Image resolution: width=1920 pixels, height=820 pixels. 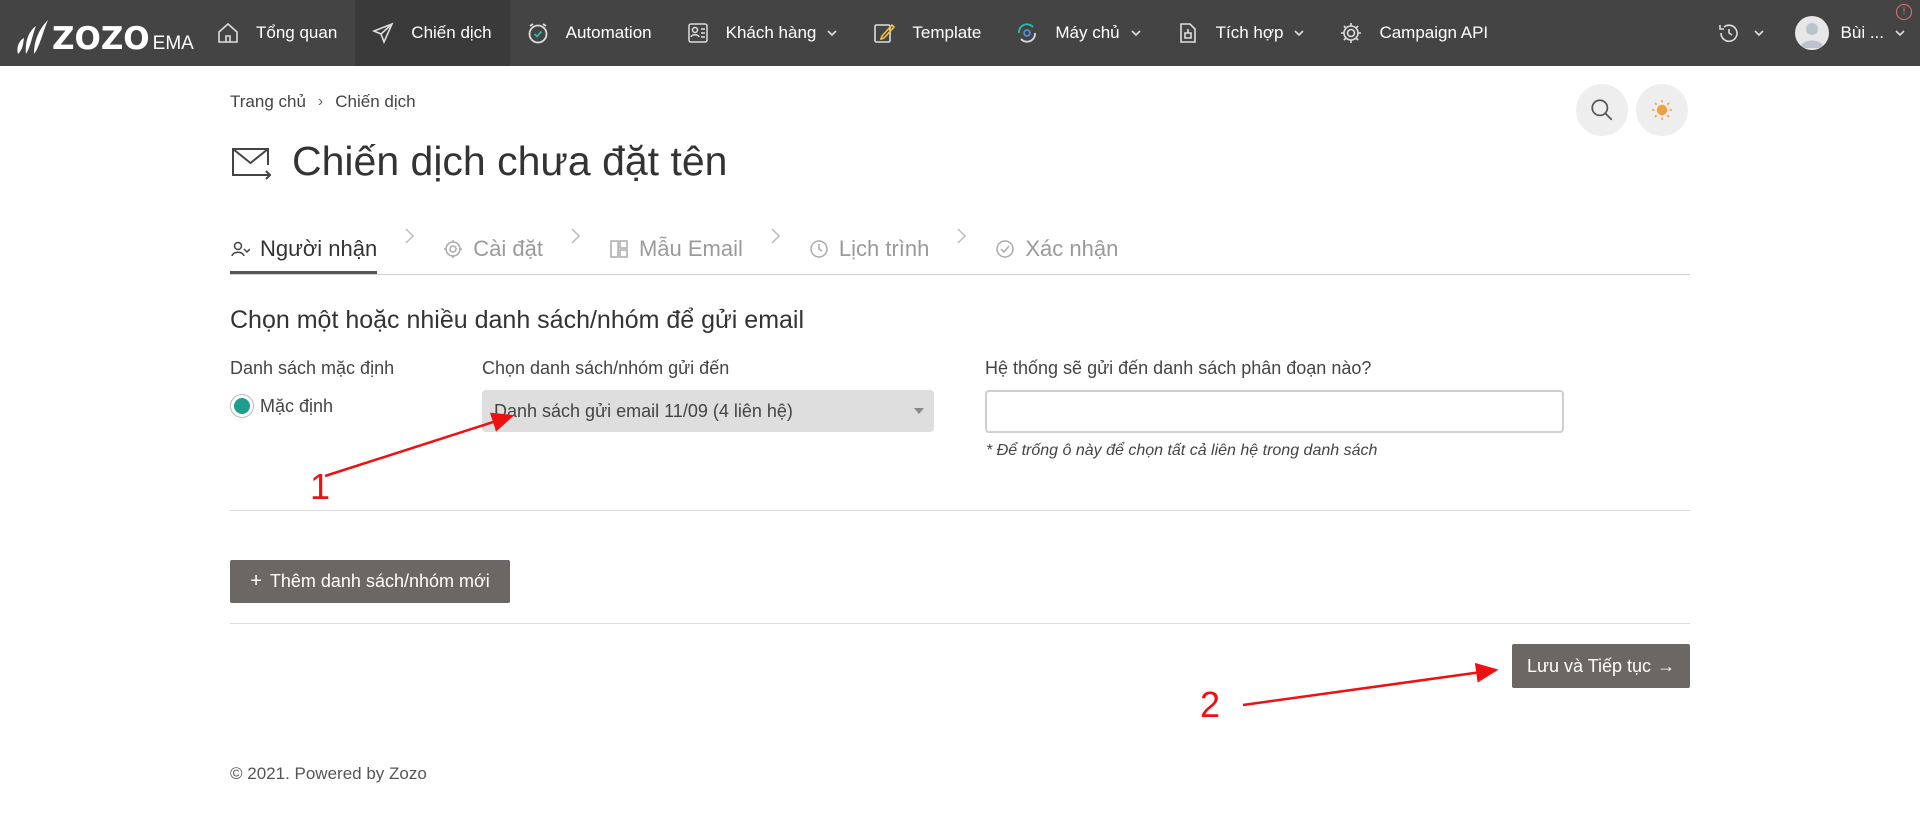 I want to click on default-list-label: Danh sách mặc định, so click(x=312, y=368).